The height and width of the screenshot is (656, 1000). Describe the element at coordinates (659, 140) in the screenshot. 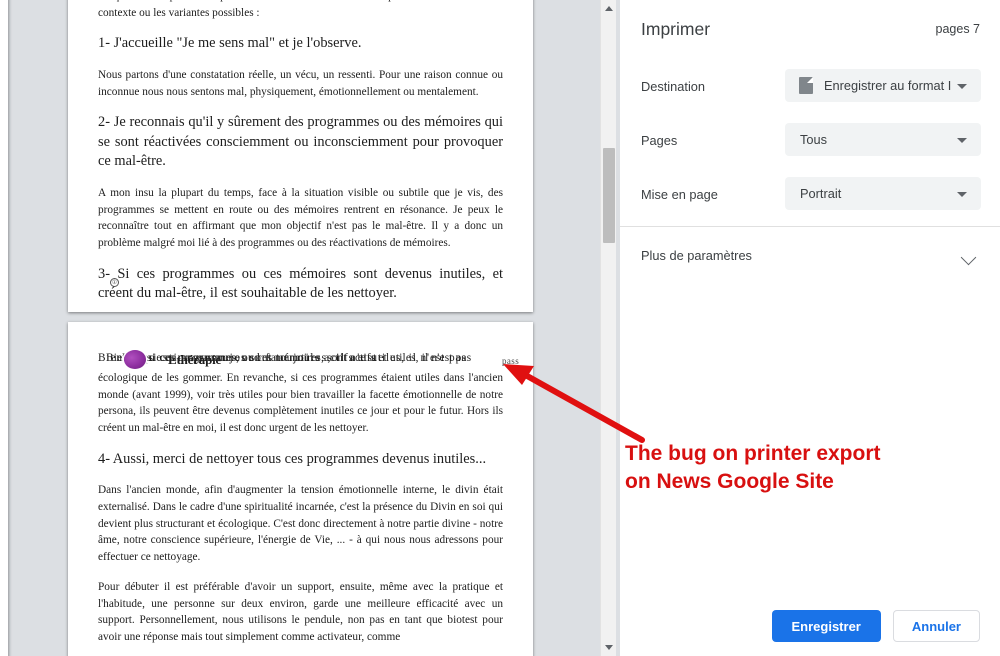

I see `setting-label-pages: Pages` at that location.